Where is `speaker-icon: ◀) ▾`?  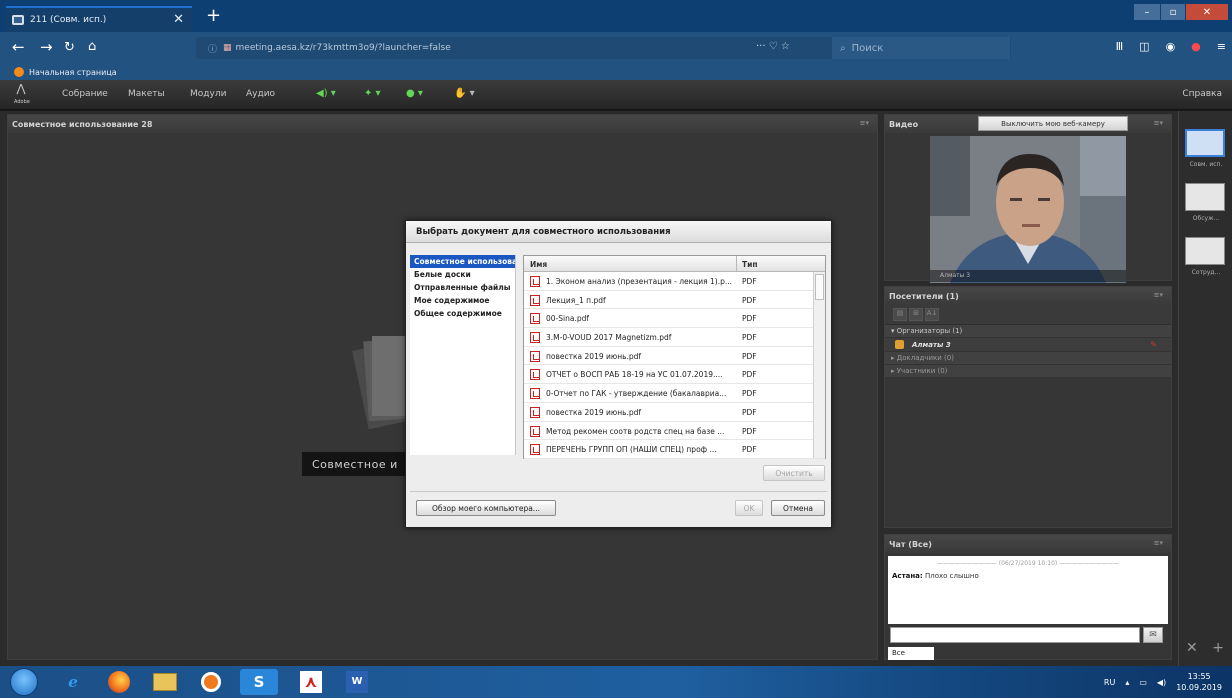 speaker-icon: ◀) ▾ is located at coordinates (326, 93).